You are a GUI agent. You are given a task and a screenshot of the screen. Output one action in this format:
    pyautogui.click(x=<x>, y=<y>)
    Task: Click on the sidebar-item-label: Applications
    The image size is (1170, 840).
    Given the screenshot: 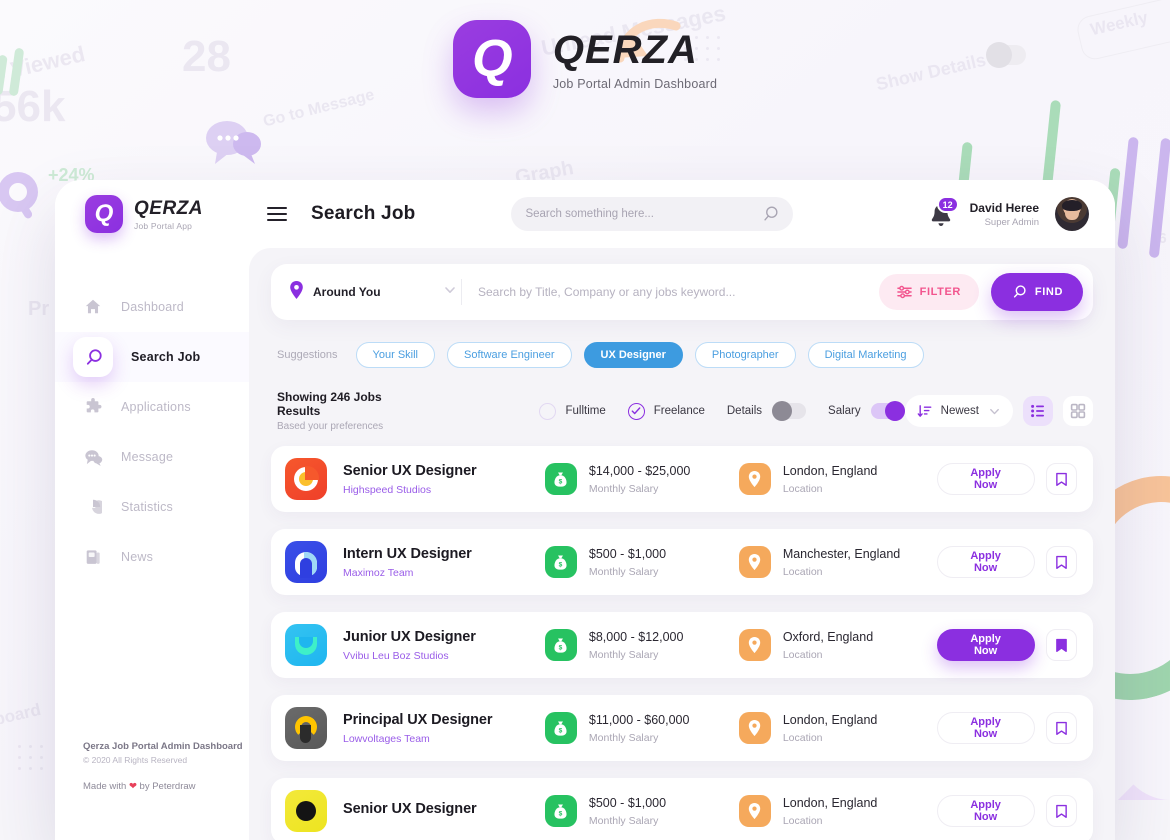 What is the action you would take?
    pyautogui.click(x=156, y=407)
    